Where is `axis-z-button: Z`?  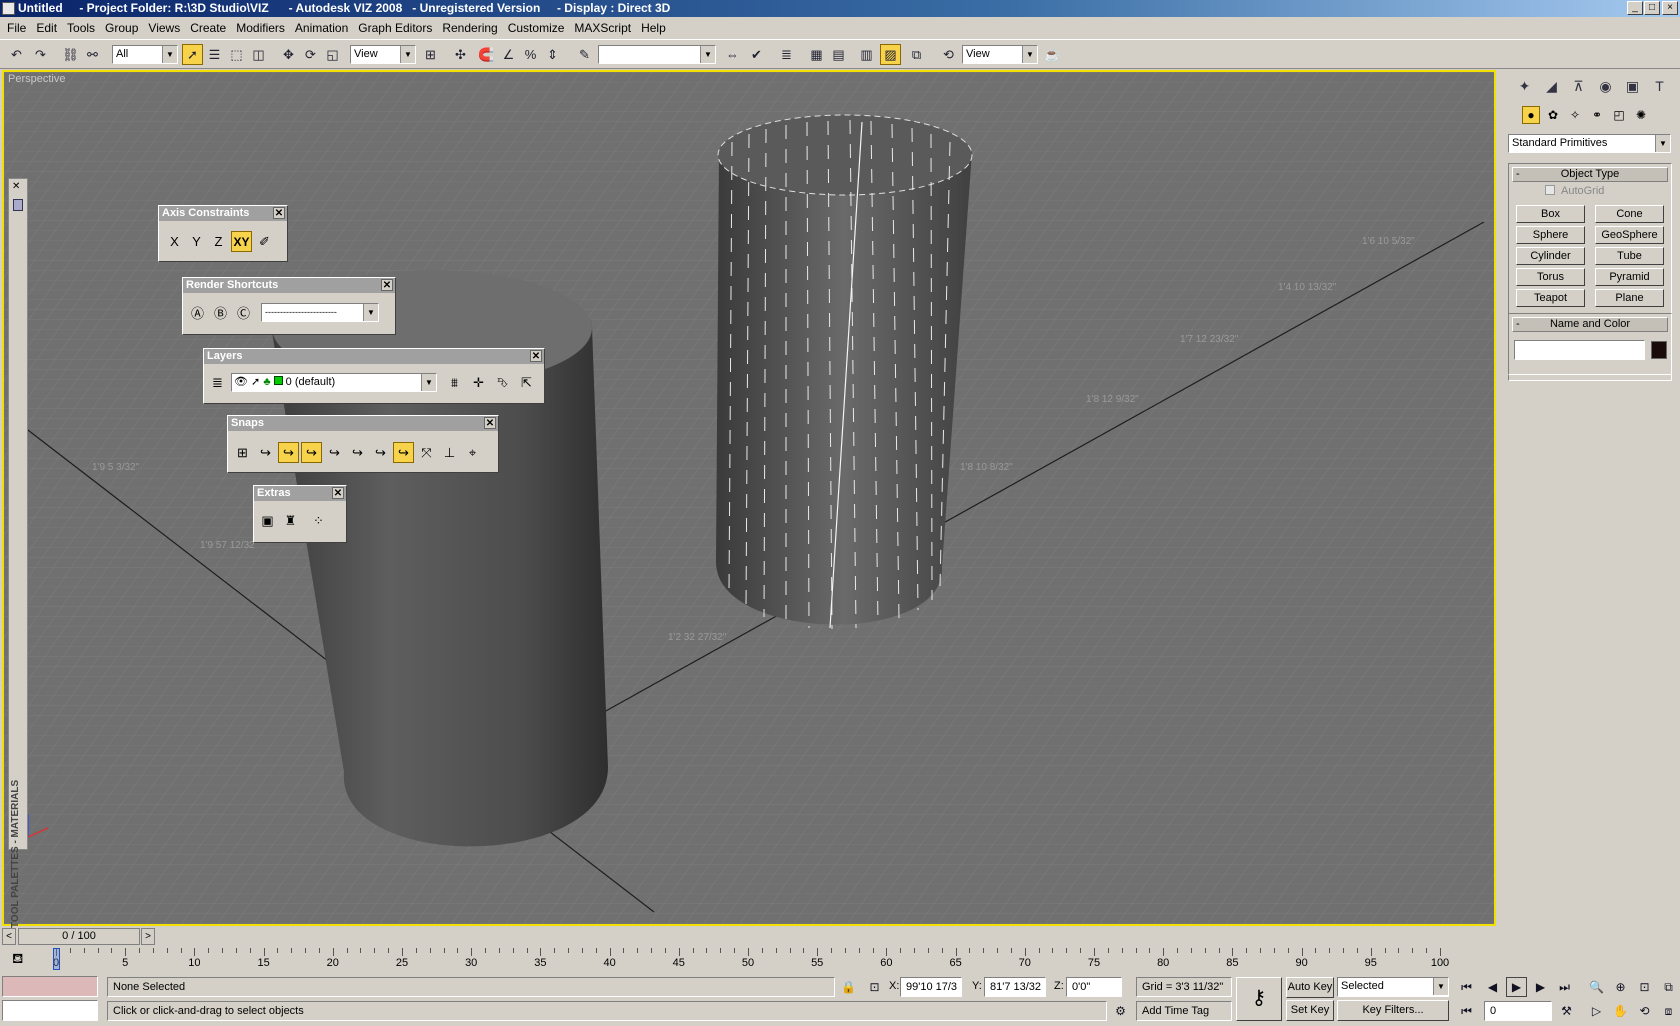 axis-z-button: Z is located at coordinates (218, 241).